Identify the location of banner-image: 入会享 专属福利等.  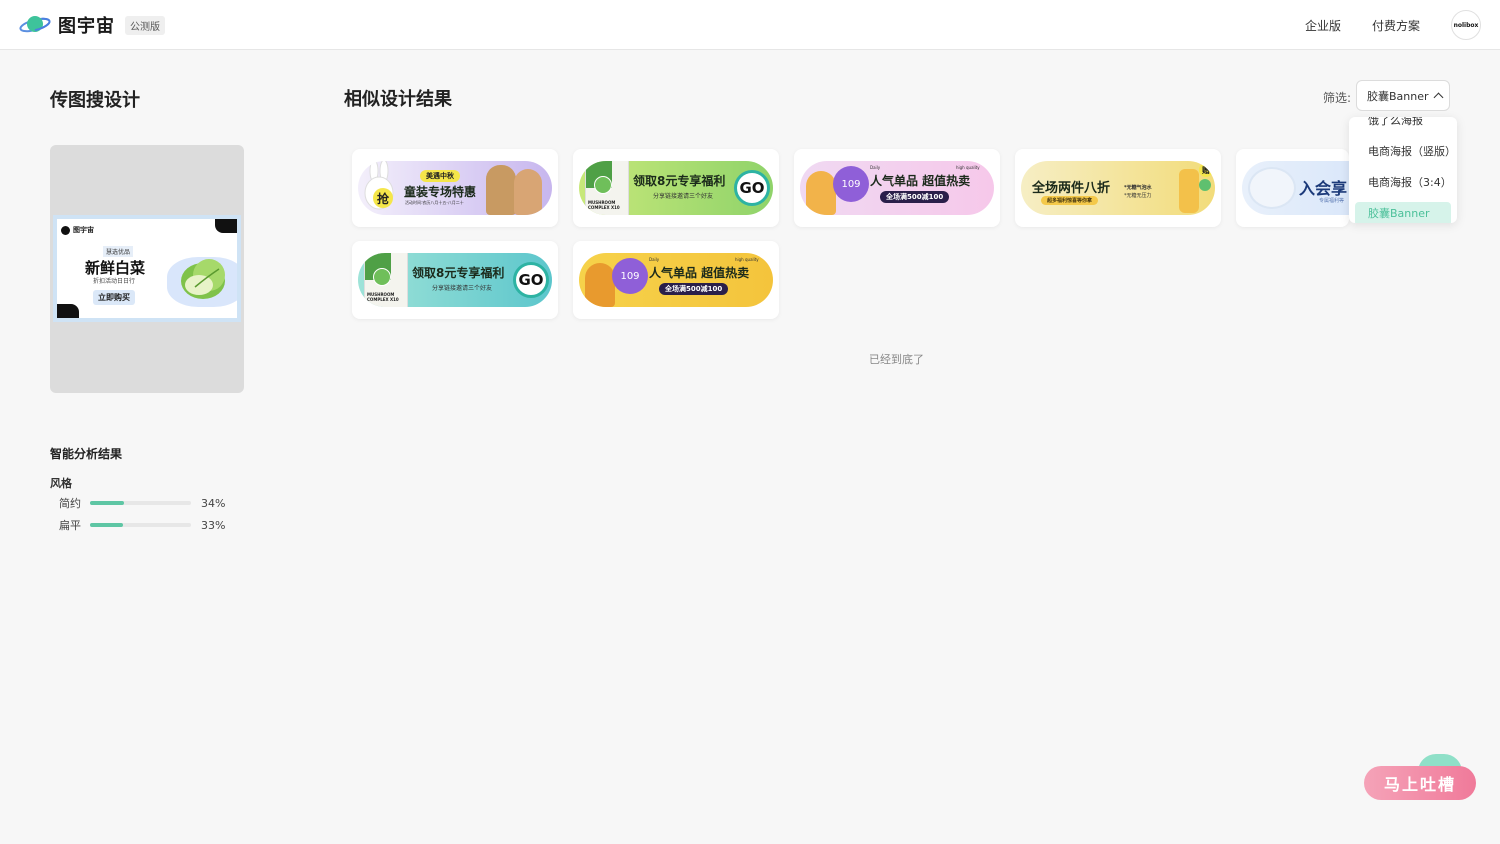
(1295, 188).